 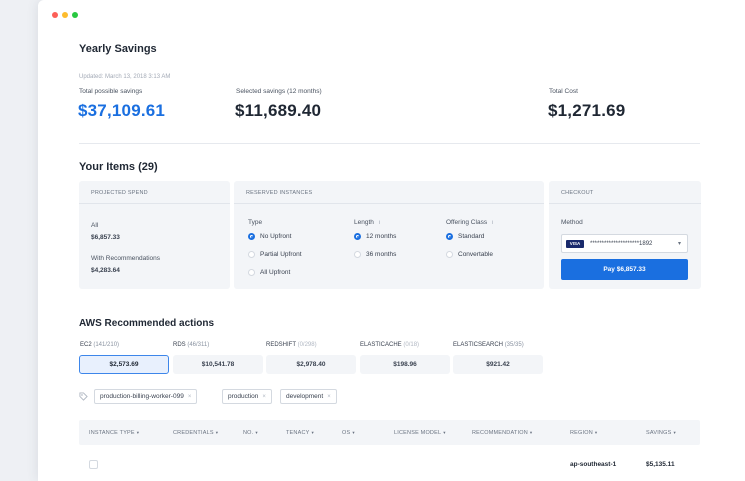 I want to click on col-tenacy: TENACY ▾, so click(x=300, y=433).